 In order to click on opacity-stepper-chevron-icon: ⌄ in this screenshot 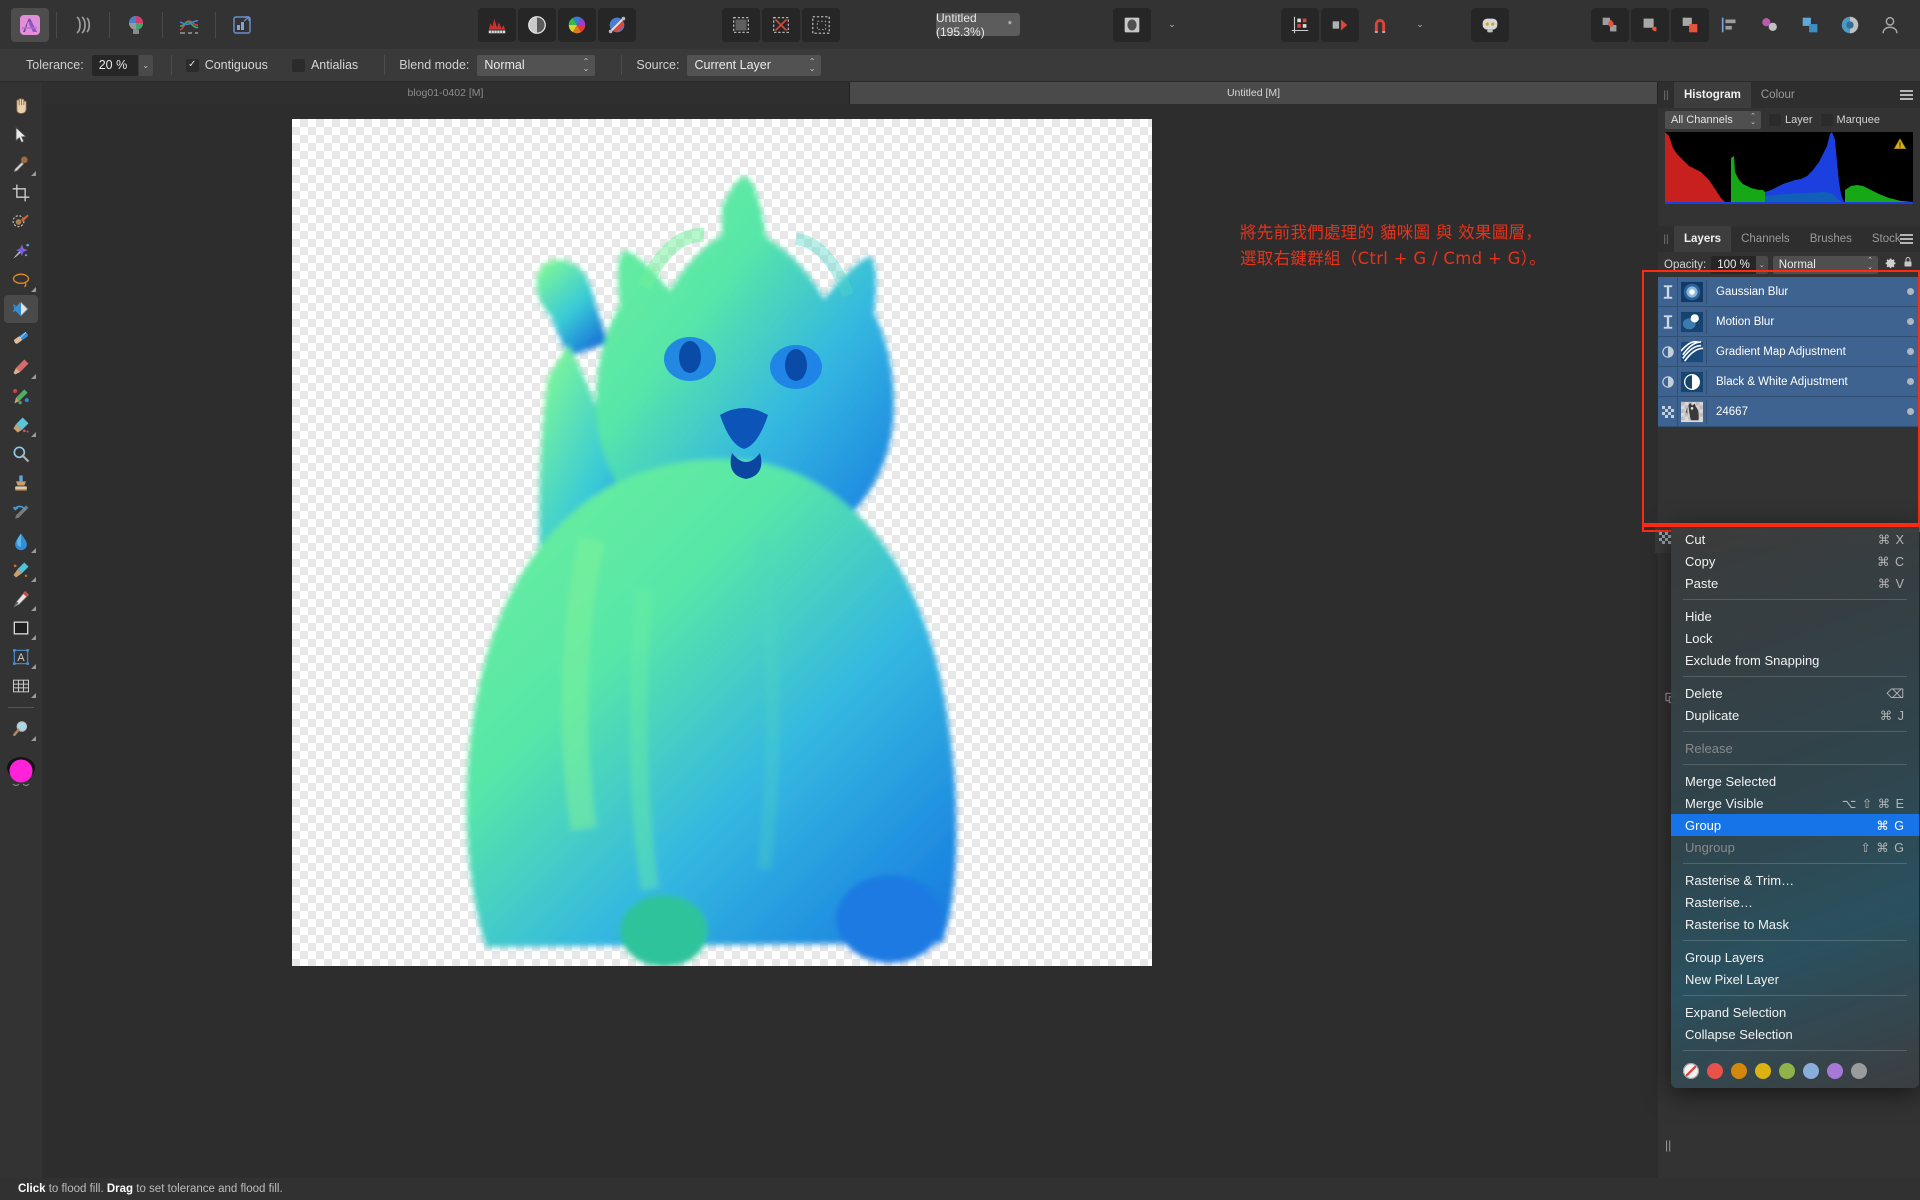, I will do `click(1761, 264)`.